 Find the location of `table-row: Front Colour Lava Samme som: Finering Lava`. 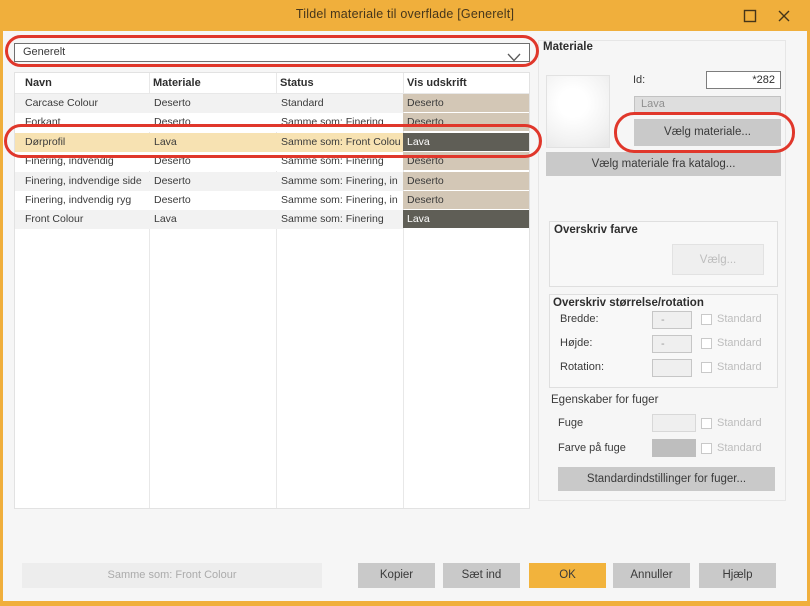

table-row: Front Colour Lava Samme som: Finering Lava is located at coordinates (272, 220).